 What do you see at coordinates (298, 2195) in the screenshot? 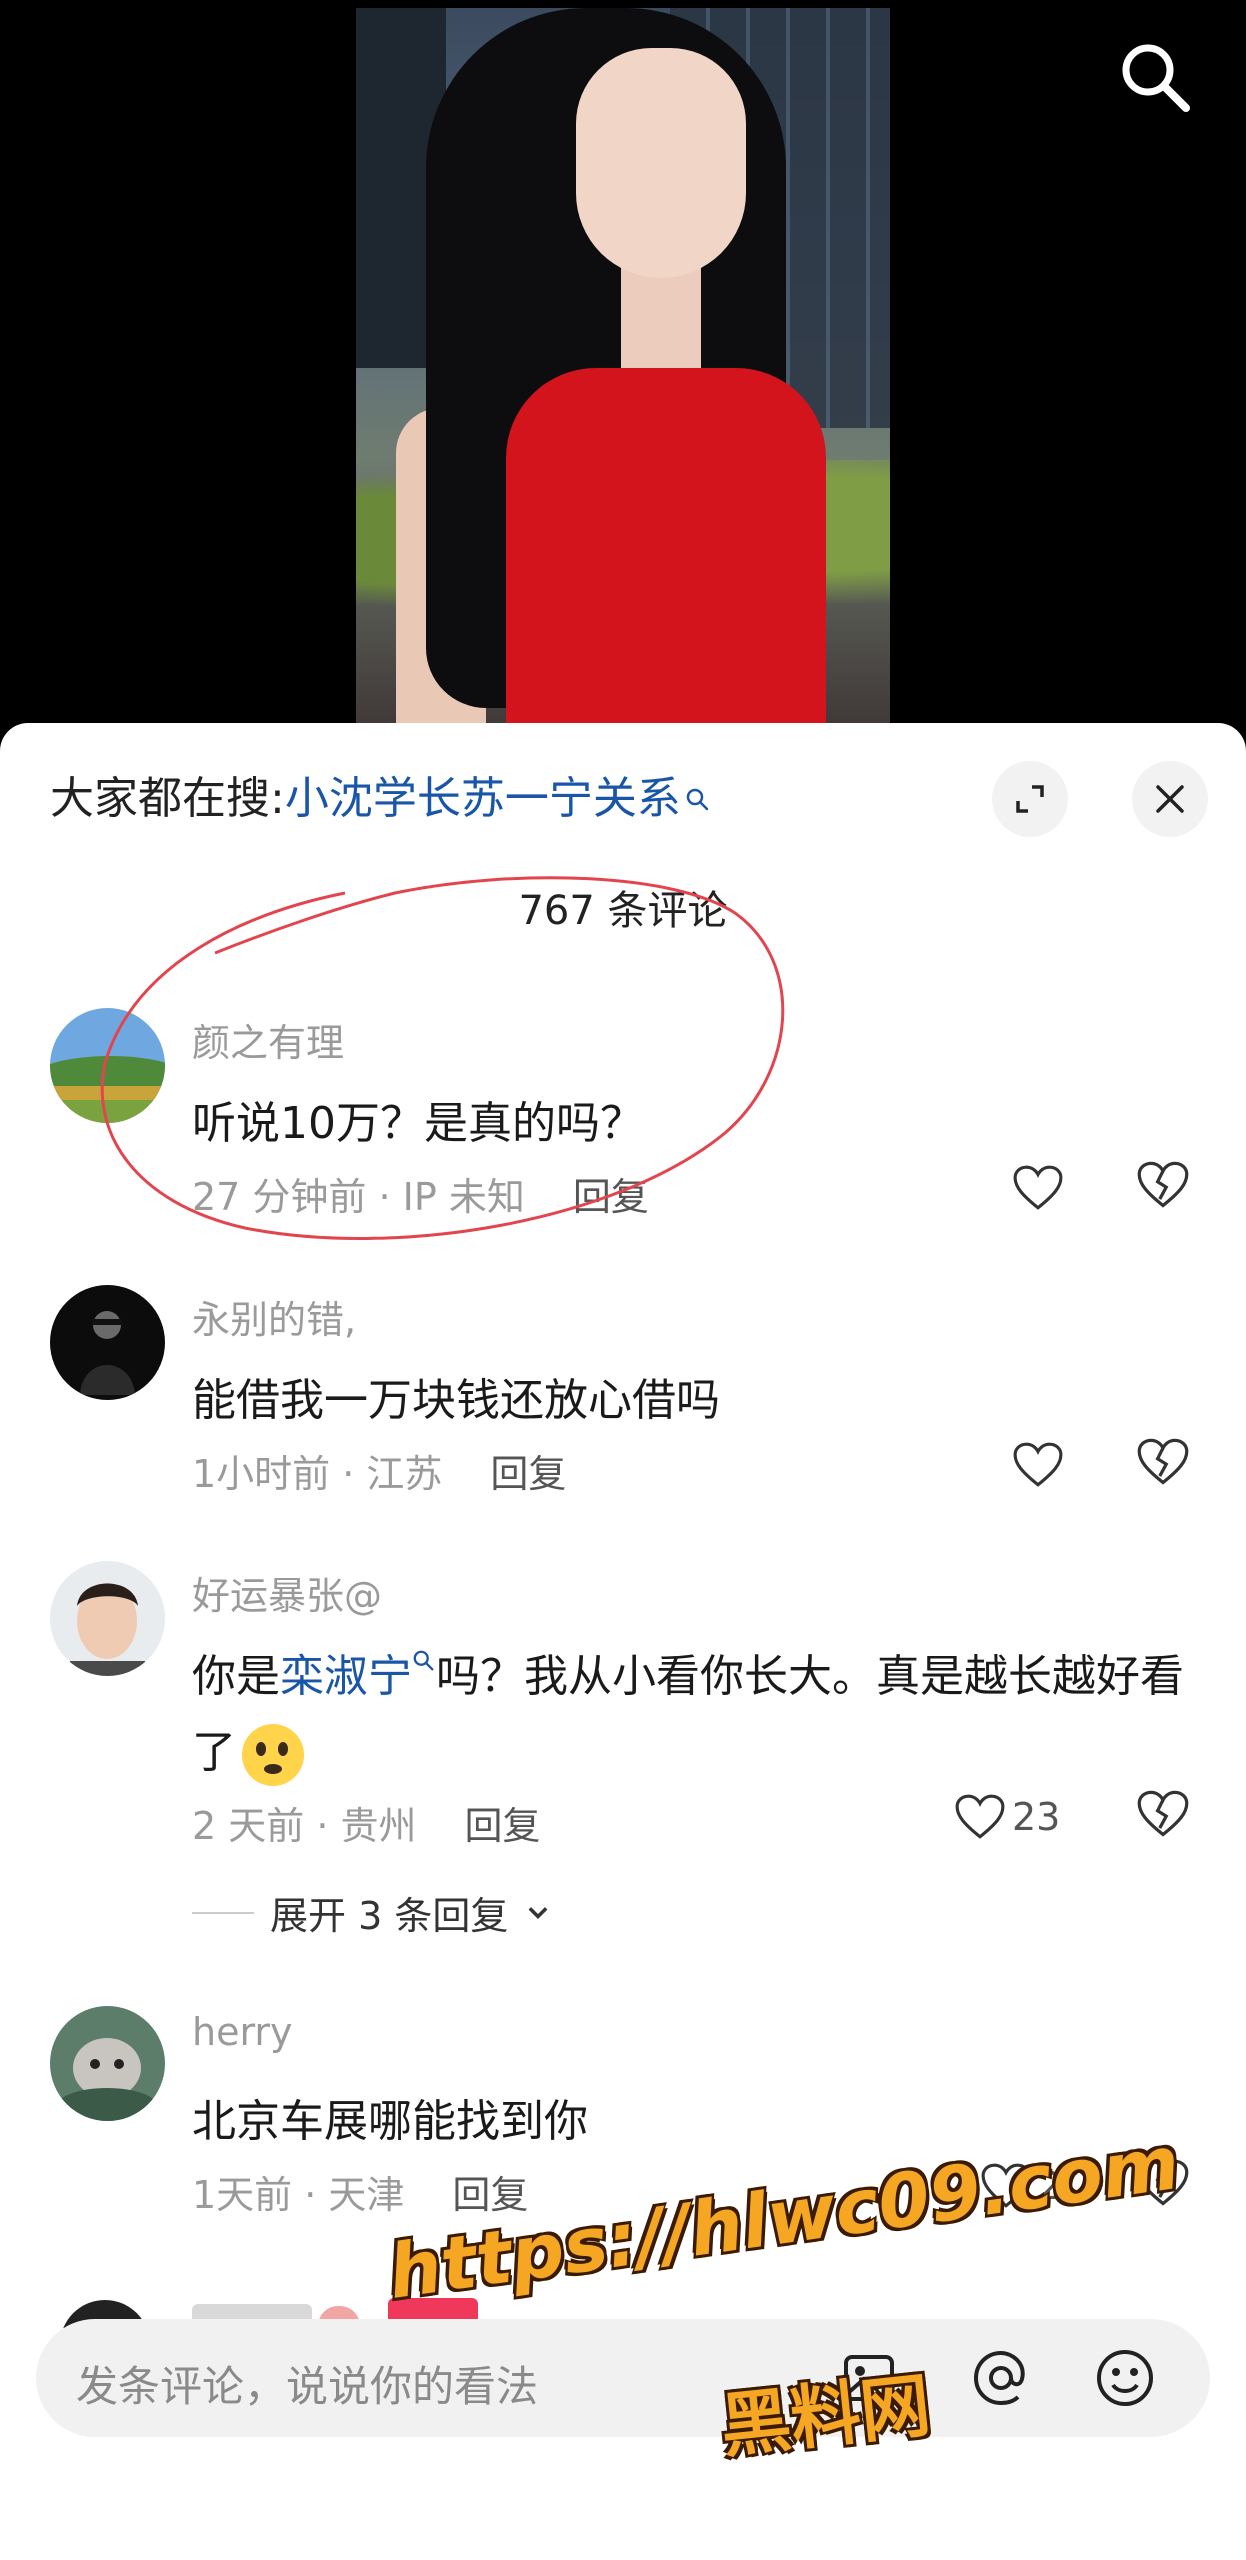
I see `comment-time-location: 1天前 · 天津` at bounding box center [298, 2195].